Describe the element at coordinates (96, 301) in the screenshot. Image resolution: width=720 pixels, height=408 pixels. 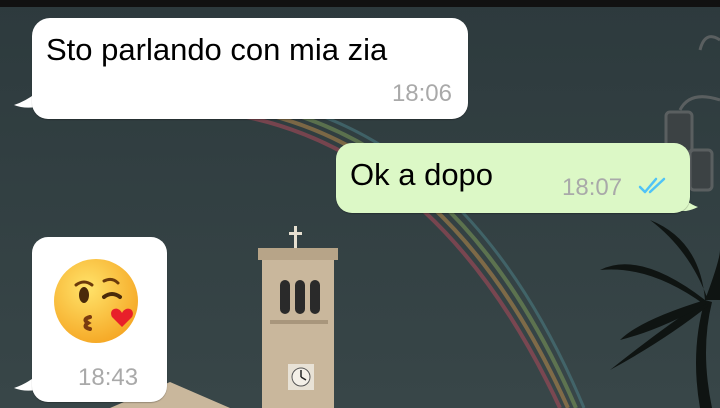
I see `face-blowing-a-kiss-icon` at that location.